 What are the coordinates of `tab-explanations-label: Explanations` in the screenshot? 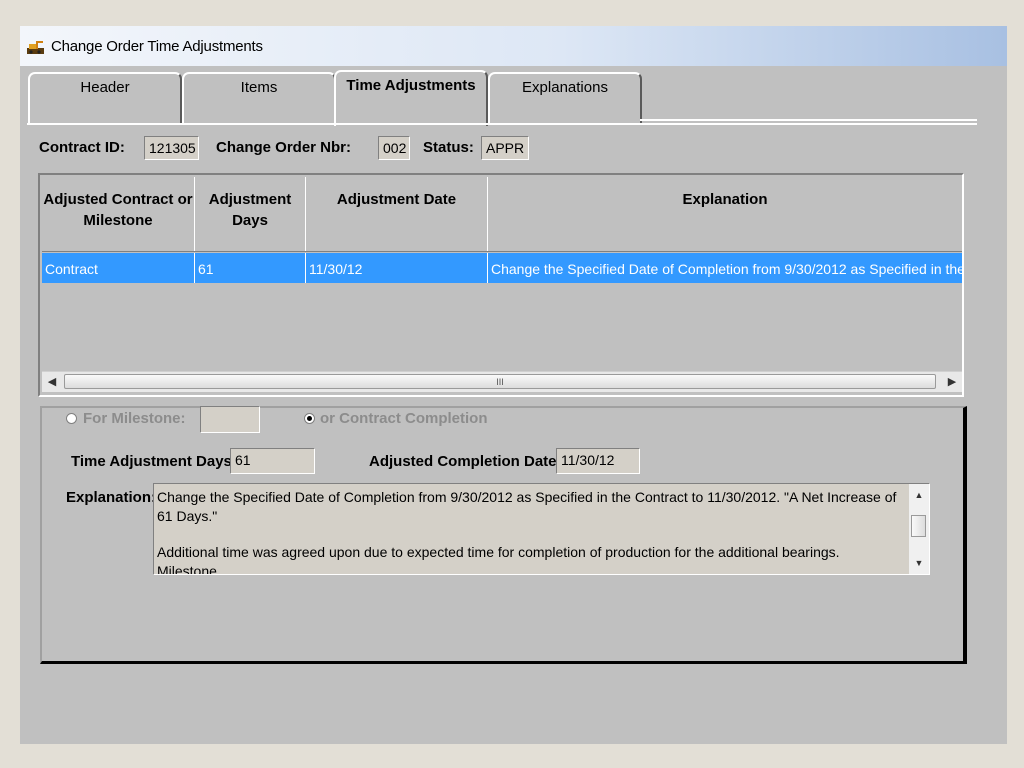 It's located at (565, 87).